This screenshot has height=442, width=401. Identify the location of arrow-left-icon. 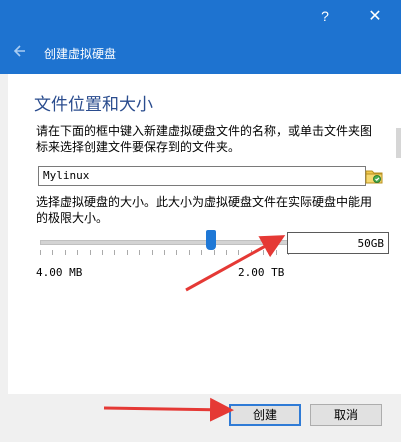
(19, 51).